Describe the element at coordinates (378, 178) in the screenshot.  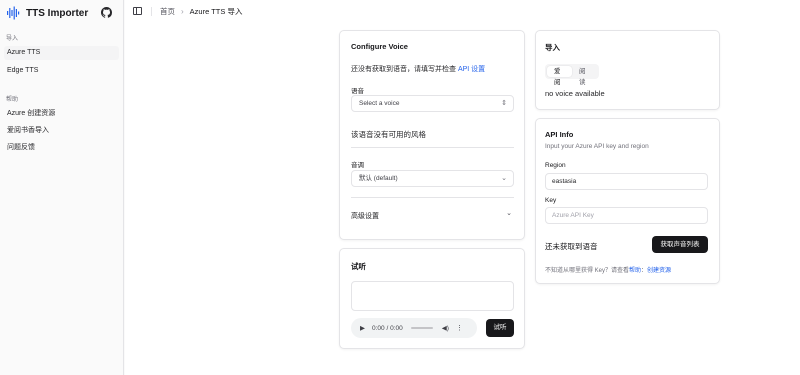
I see `pitch-select-value: 默认 (default)` at that location.